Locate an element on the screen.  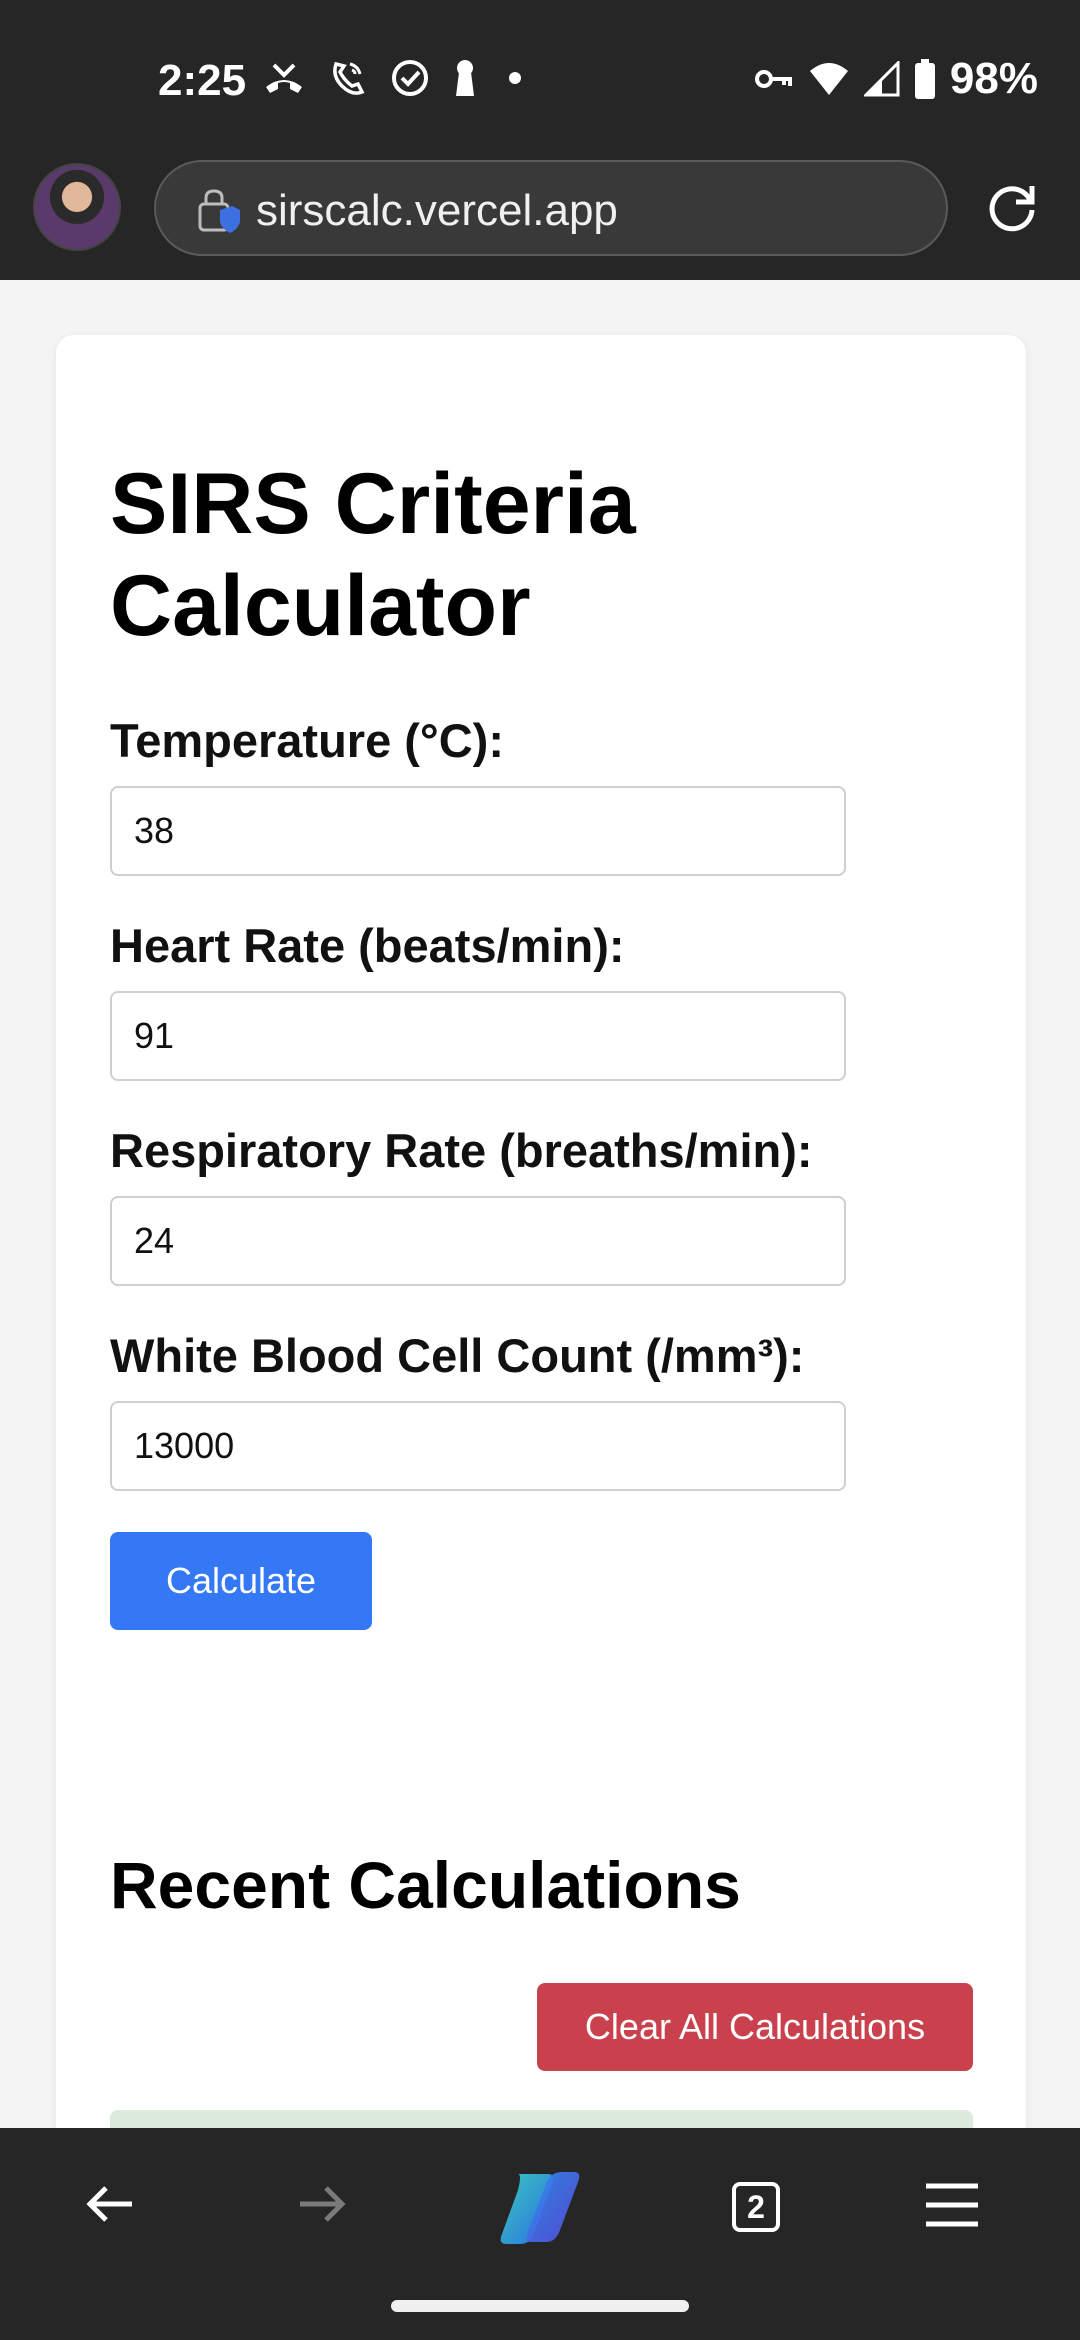
address-bar: sirscalc.vercel.app is located at coordinates (551, 208).